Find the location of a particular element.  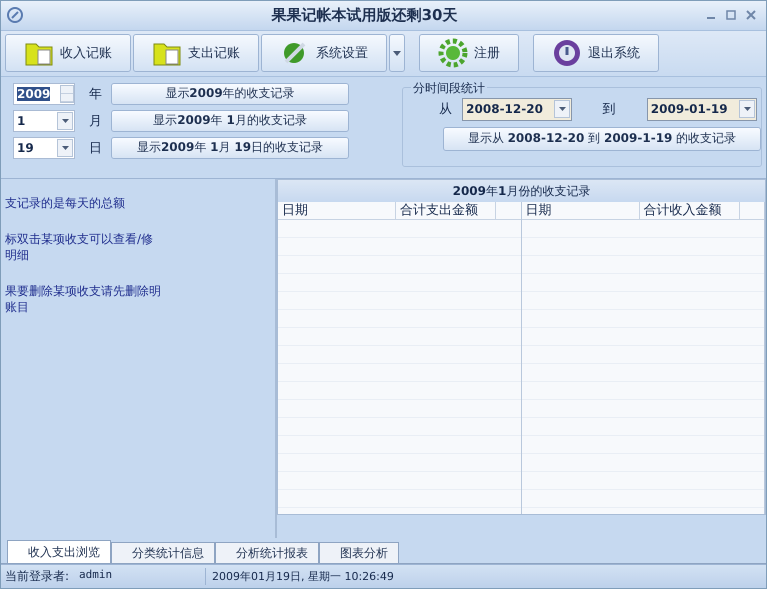

date-field: 2008-12-20 is located at coordinates (517, 109).